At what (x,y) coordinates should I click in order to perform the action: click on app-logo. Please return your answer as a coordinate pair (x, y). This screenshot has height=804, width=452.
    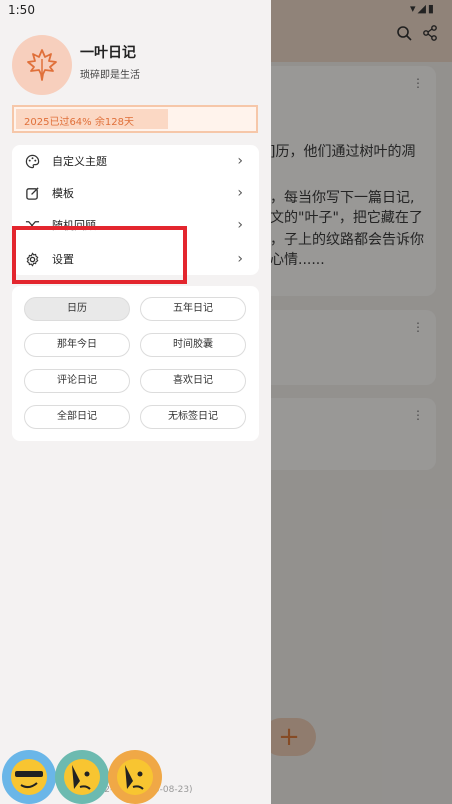
    Looking at the image, I should click on (42, 65).